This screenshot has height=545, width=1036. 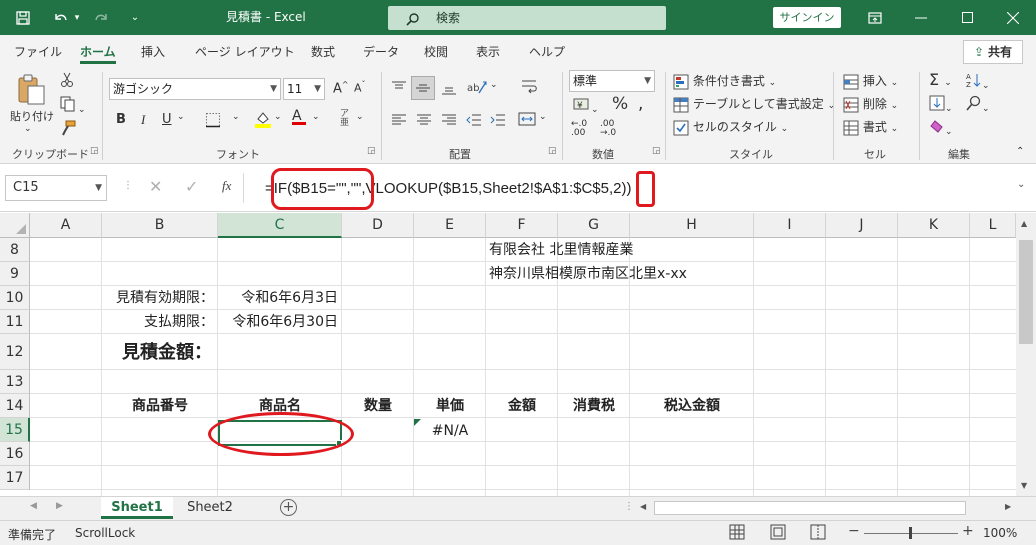 I want to click on zoom-slider-handle, so click(x=910, y=533).